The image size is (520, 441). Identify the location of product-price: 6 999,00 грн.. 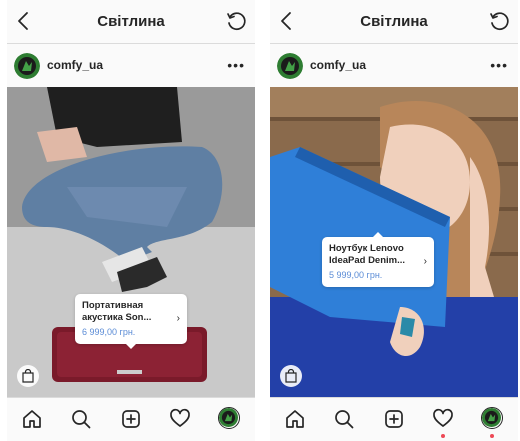
(109, 332).